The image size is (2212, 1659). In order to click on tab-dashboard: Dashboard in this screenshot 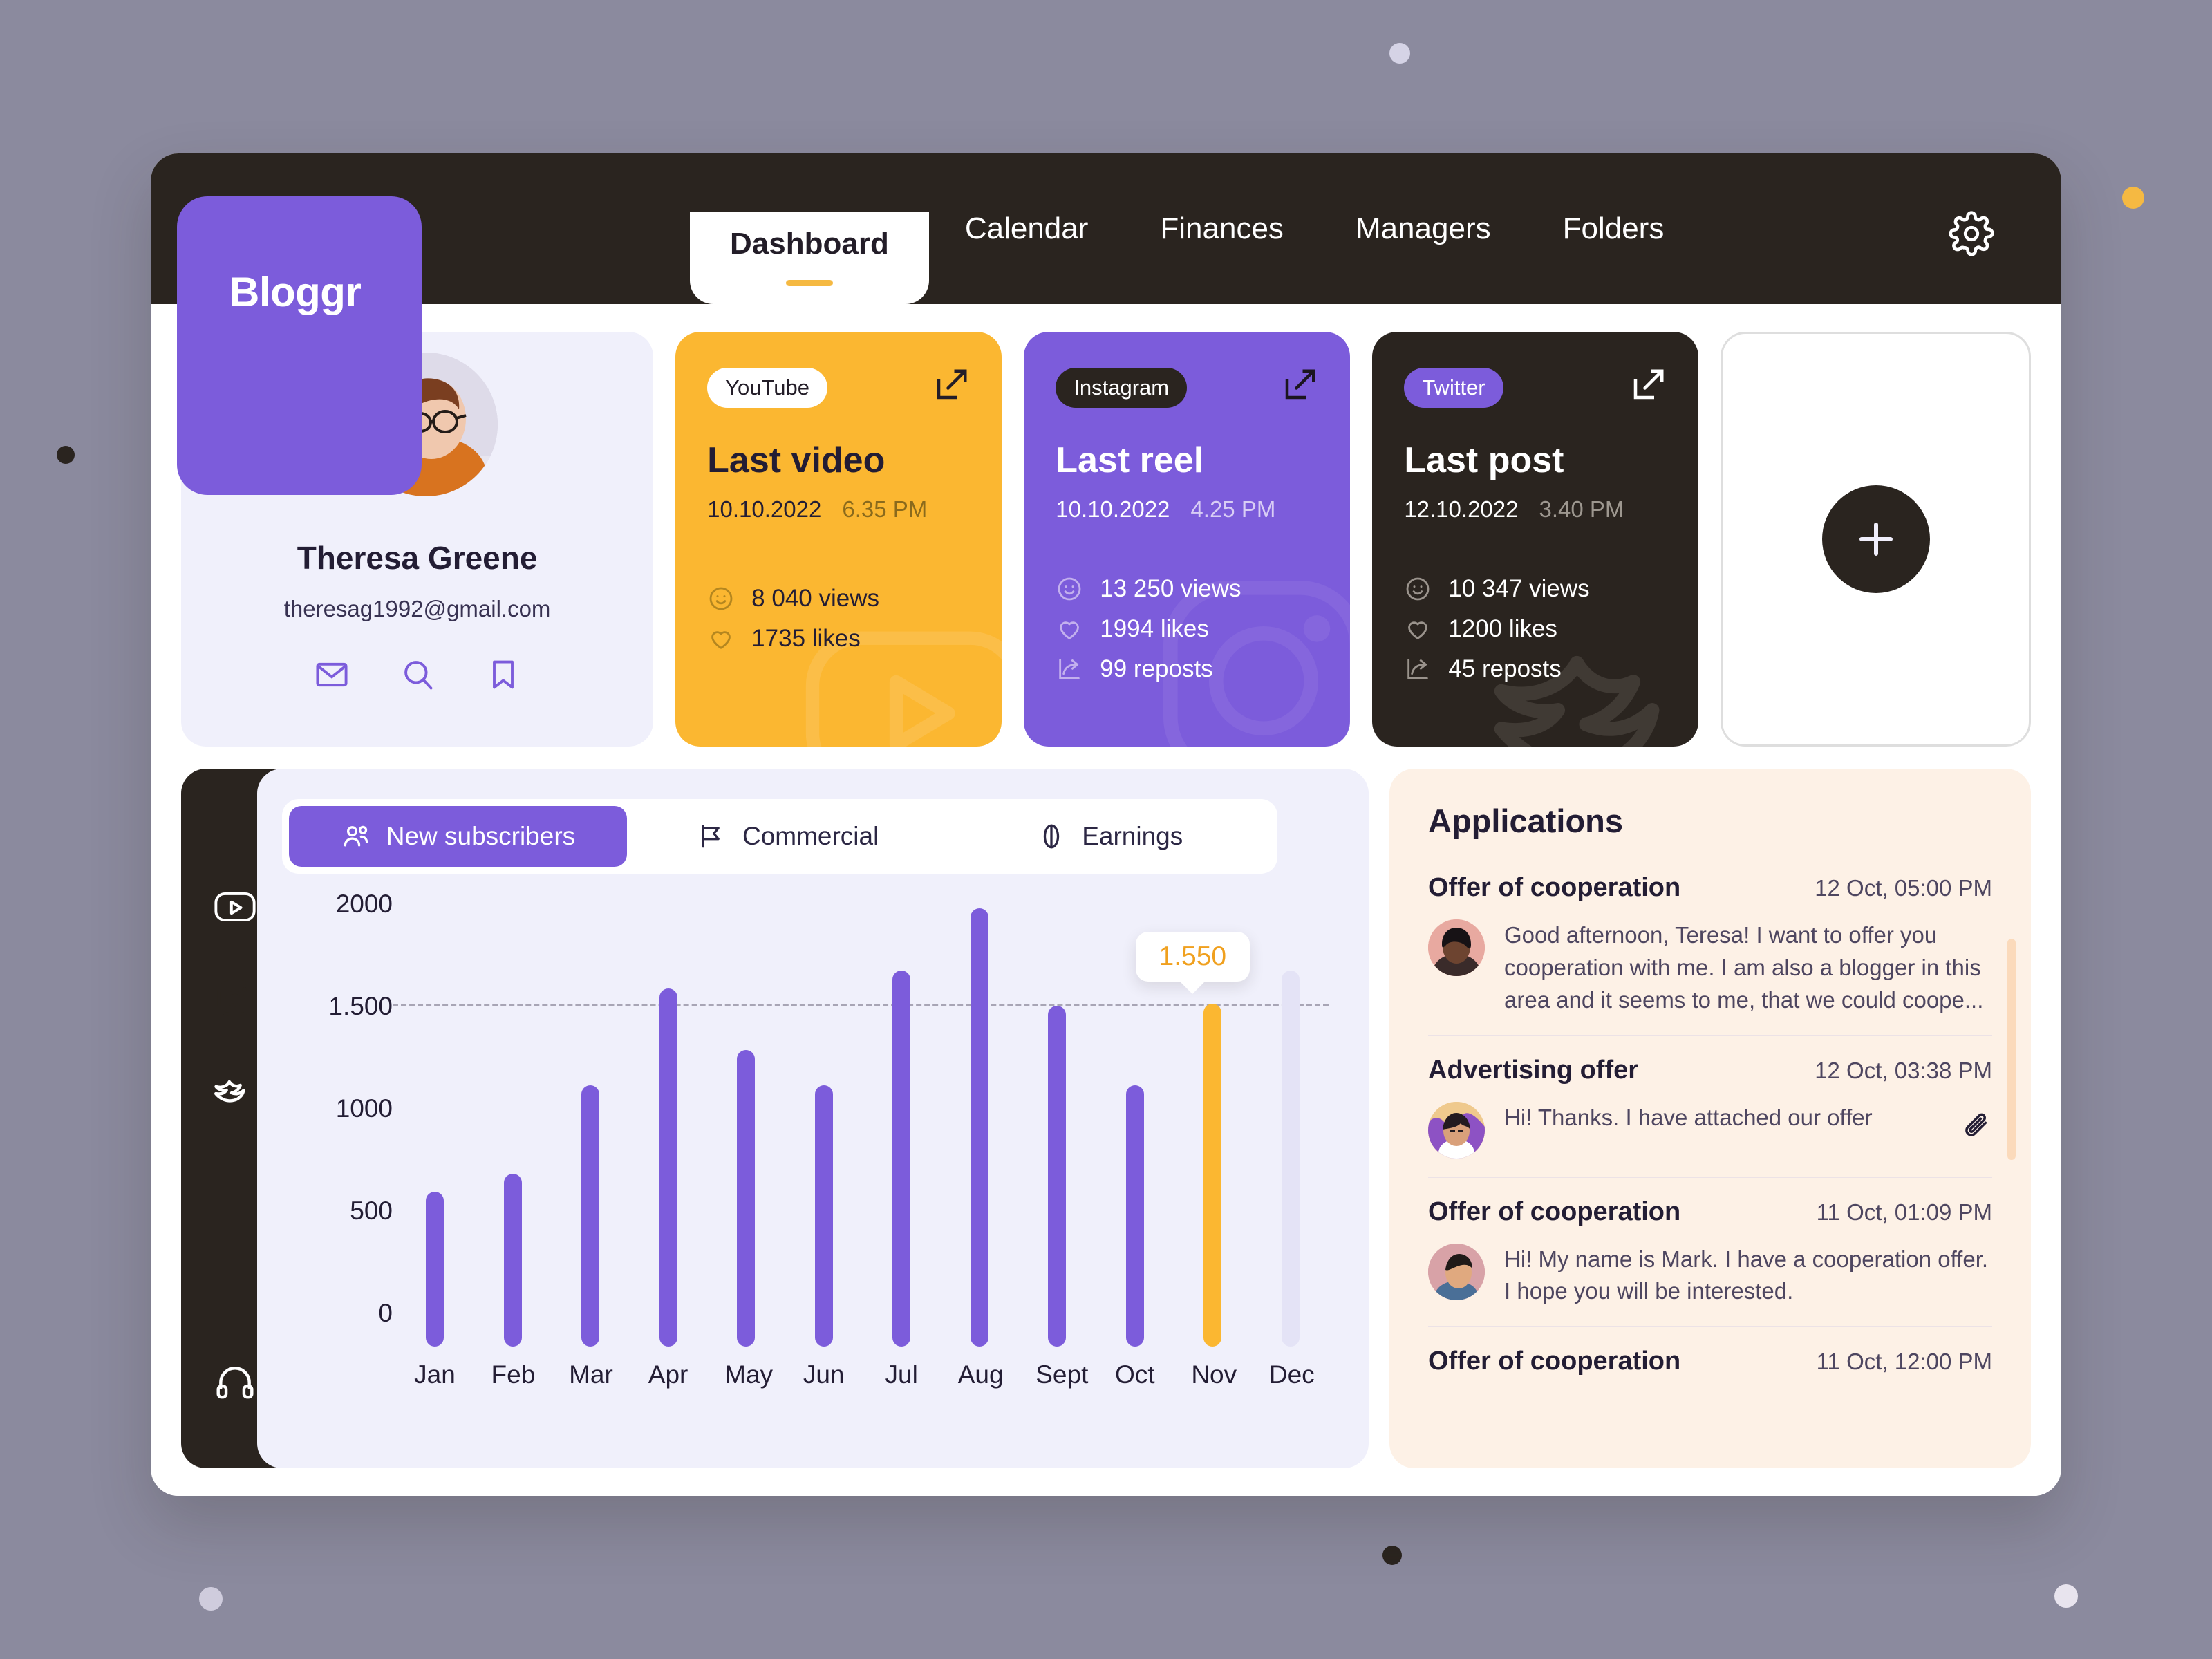, I will do `click(810, 258)`.